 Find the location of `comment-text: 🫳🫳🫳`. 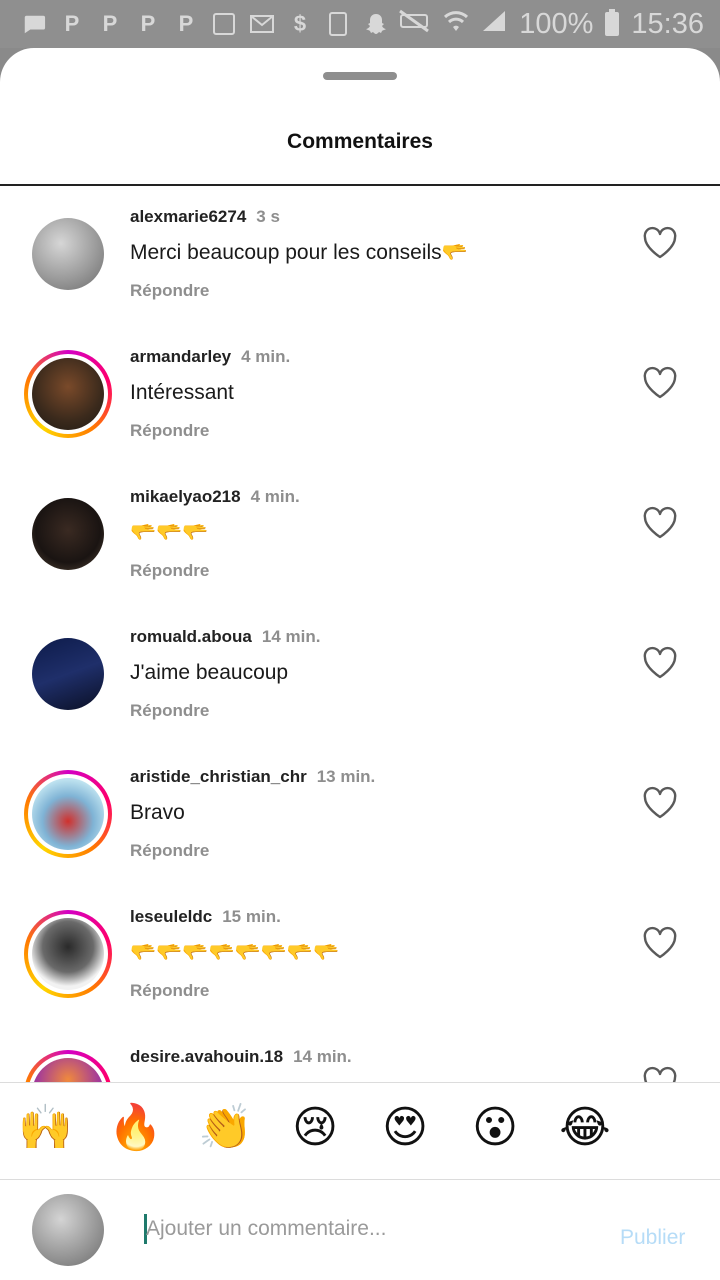

comment-text: 🫳🫳🫳 is located at coordinates (169, 532).